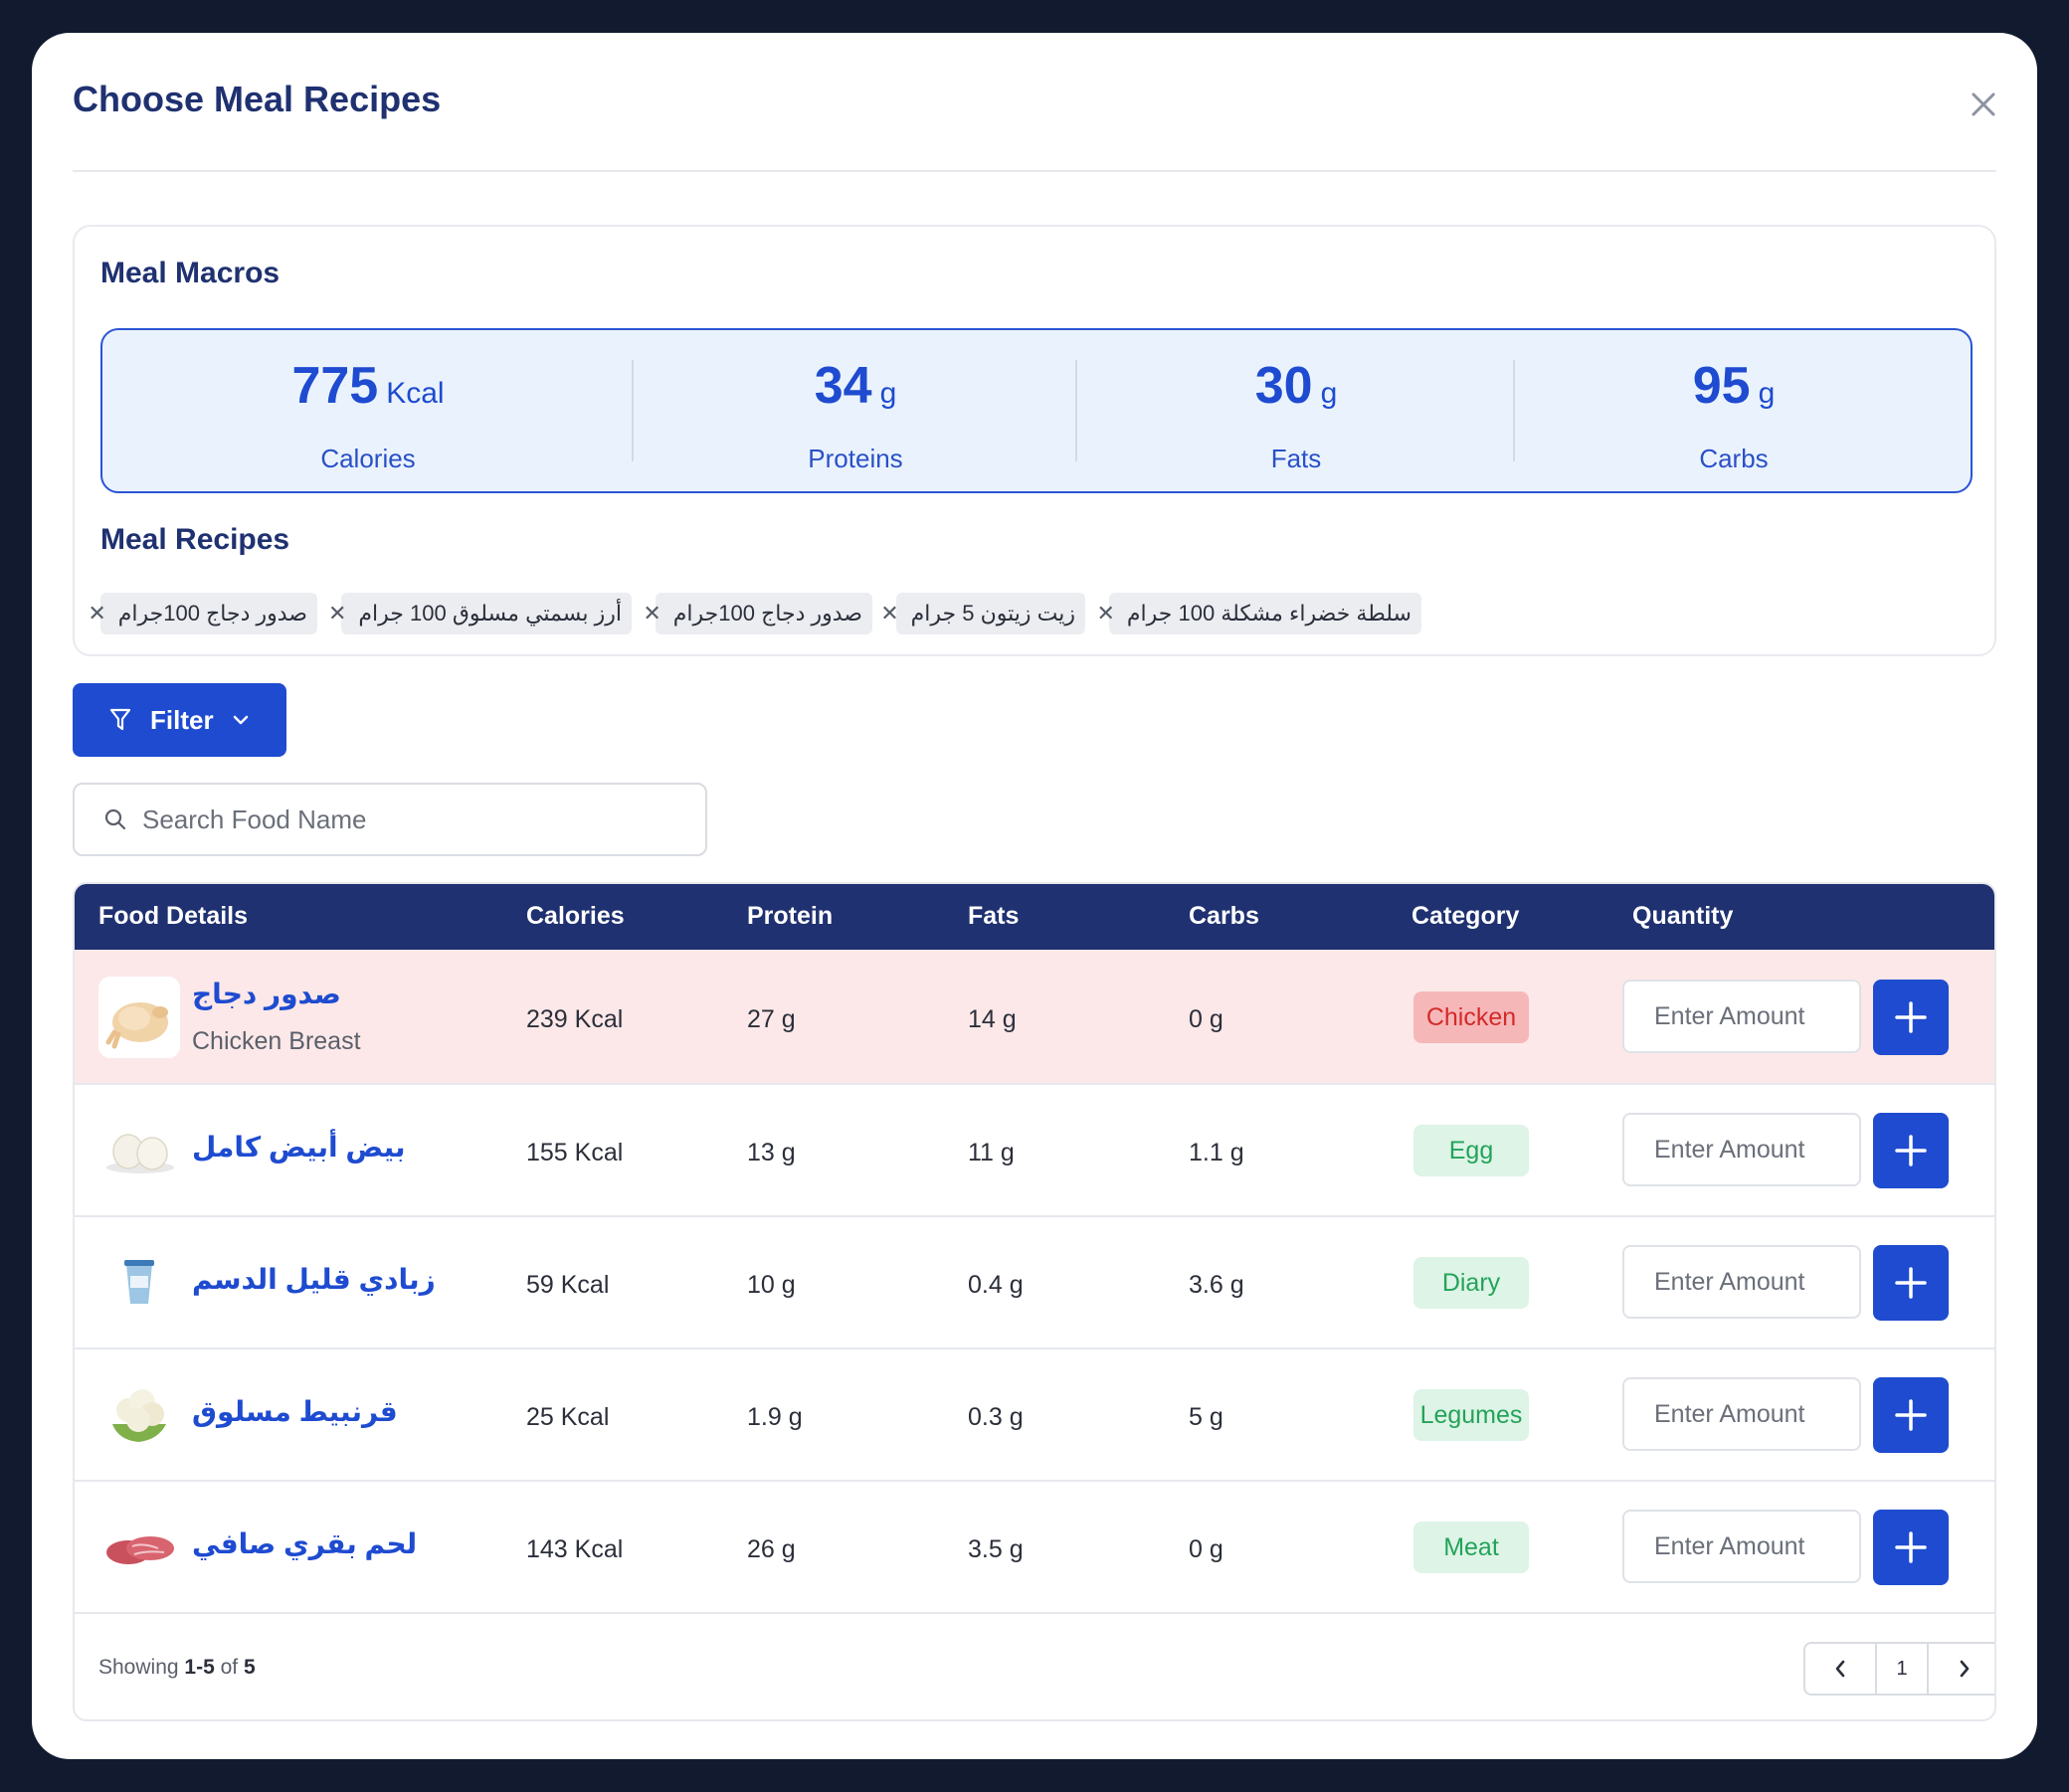  Describe the element at coordinates (368, 459) in the screenshot. I see `macro-label: Calories` at that location.